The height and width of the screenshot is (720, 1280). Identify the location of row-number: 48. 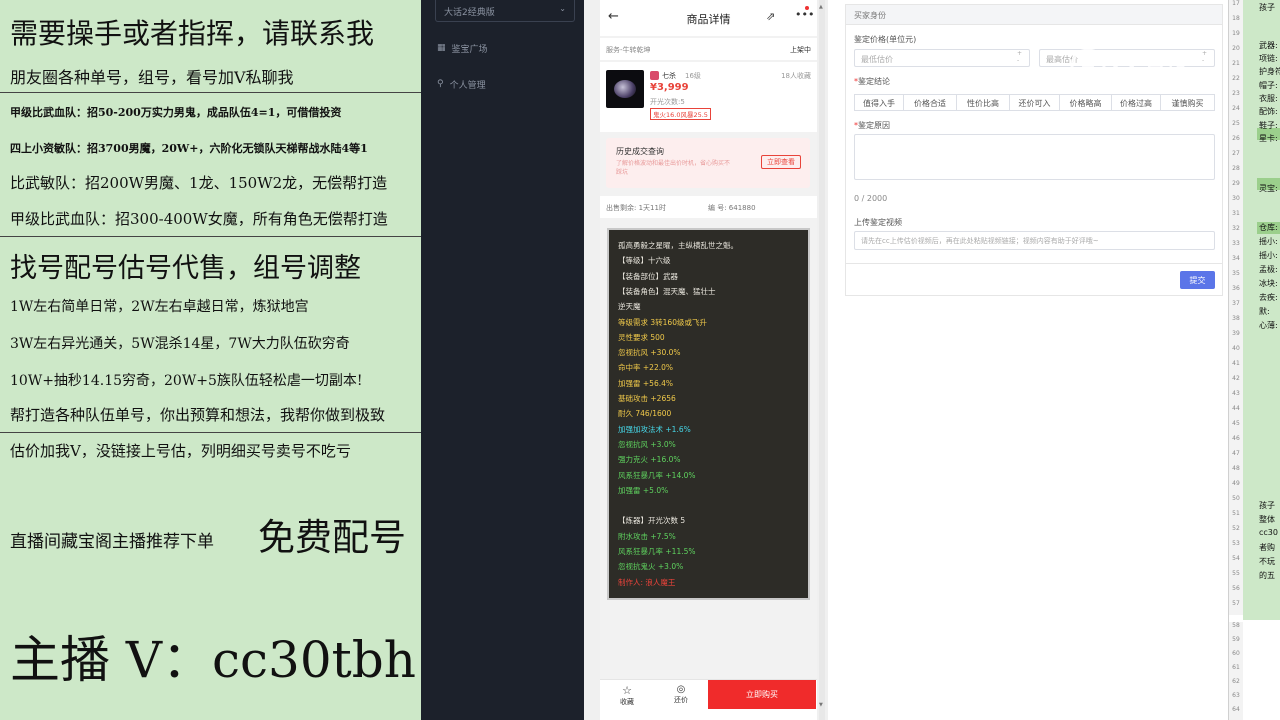
(1236, 472).